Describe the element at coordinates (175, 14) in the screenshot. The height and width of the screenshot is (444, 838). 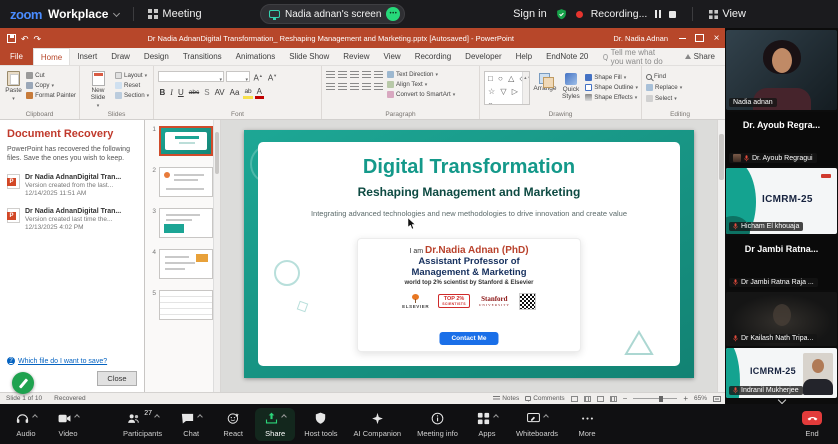
I see `meeting-tab: Meeting` at that location.